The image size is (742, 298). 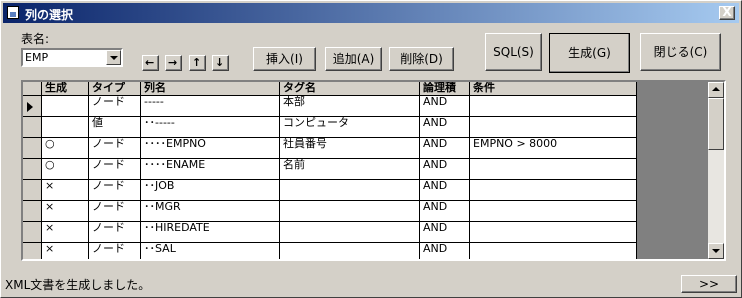 What do you see at coordinates (350, 169) in the screenshot?
I see `cell-tag-name: 名前` at bounding box center [350, 169].